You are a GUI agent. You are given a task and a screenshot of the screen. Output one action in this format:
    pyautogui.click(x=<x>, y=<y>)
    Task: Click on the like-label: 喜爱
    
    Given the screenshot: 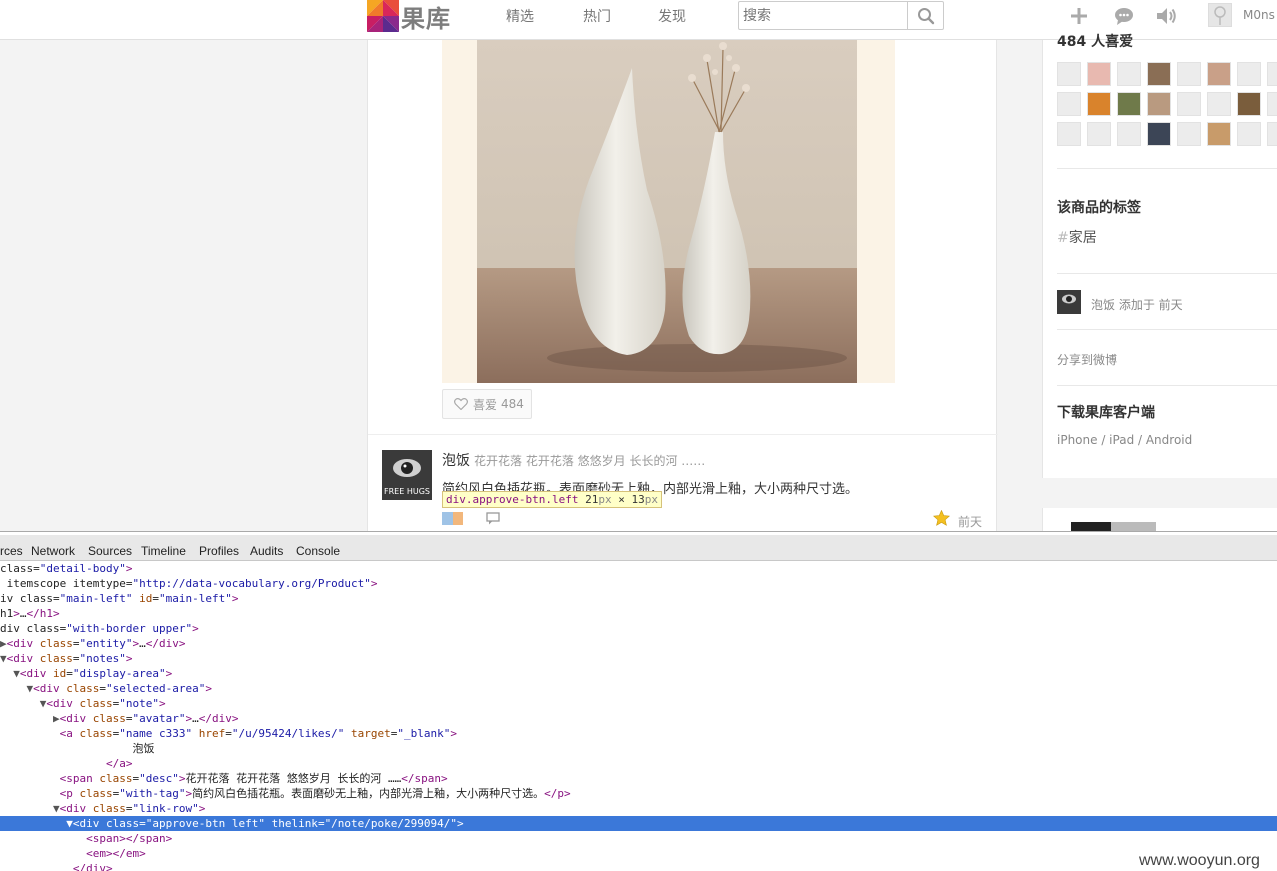 What is the action you would take?
    pyautogui.click(x=485, y=404)
    